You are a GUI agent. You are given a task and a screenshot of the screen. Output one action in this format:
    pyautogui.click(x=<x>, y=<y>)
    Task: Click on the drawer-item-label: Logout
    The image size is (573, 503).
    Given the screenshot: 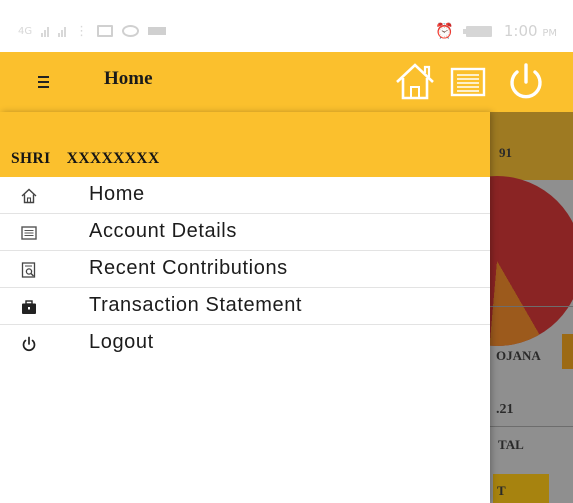 What is the action you would take?
    pyautogui.click(x=121, y=342)
    